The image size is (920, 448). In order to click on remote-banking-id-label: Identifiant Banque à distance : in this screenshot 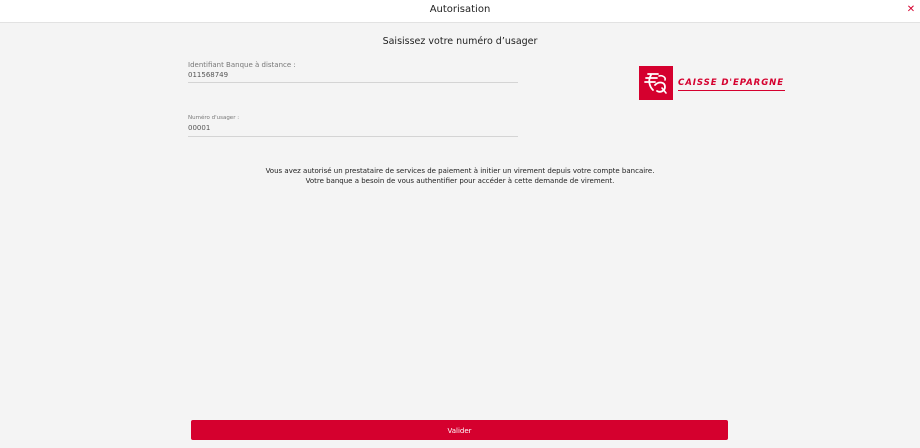, I will do `click(242, 65)`.